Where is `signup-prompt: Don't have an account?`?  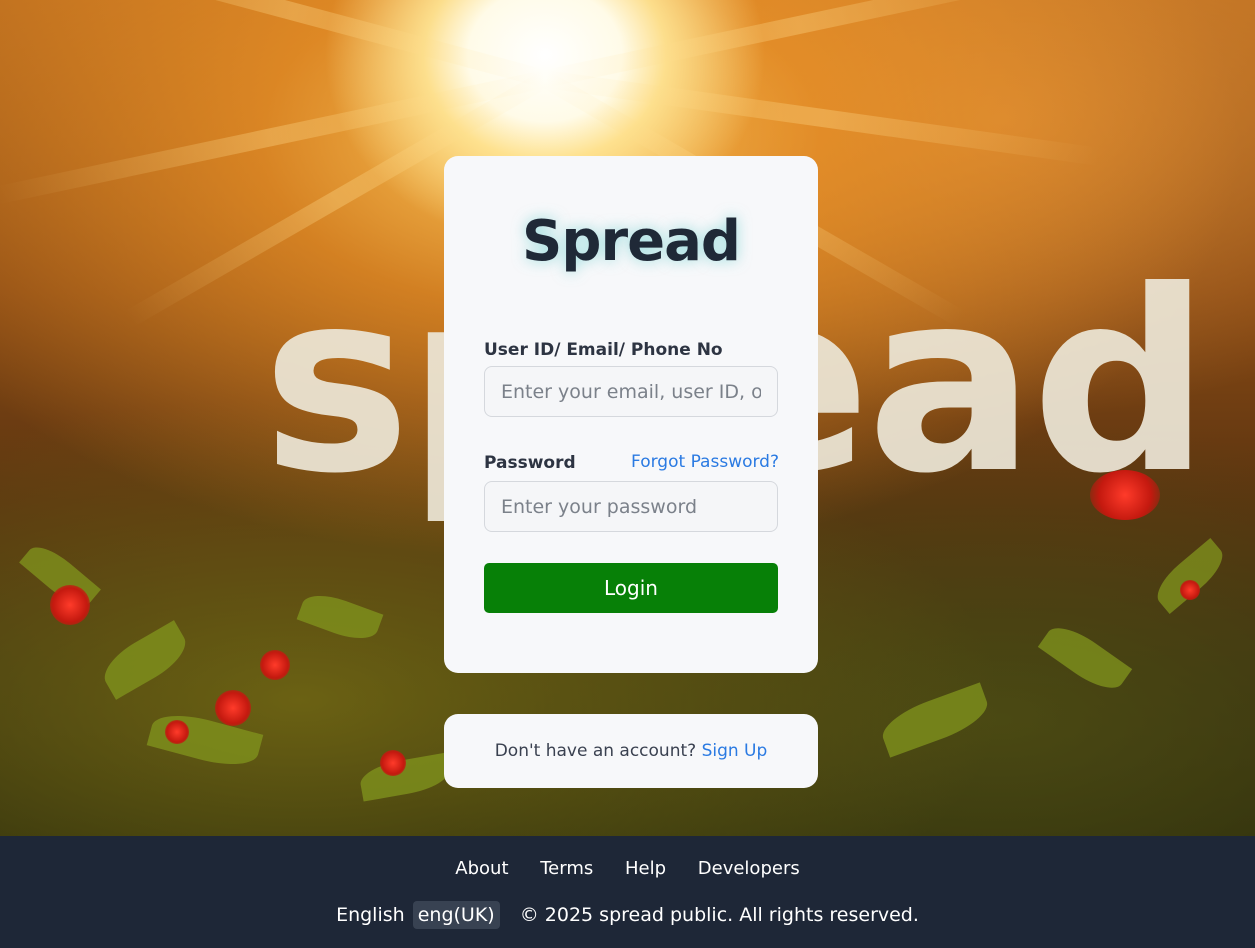 signup-prompt: Don't have an account? is located at coordinates (595, 751).